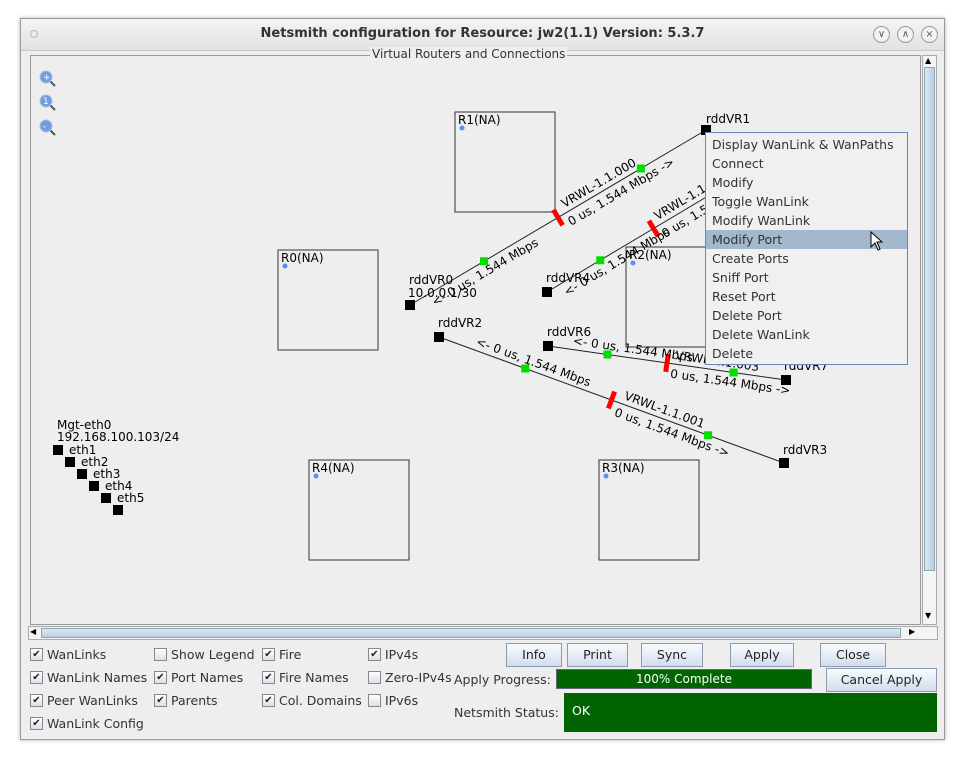 The height and width of the screenshot is (760, 965). I want to click on print-button: Print, so click(597, 655).